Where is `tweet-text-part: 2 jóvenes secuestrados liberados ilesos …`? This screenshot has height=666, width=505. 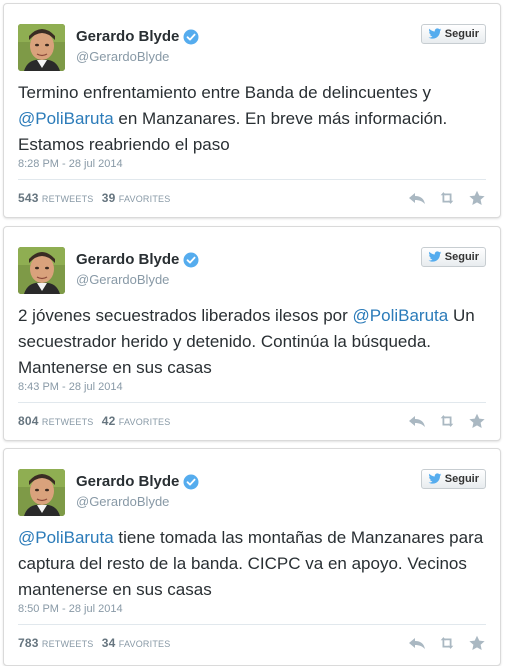
tweet-text-part: 2 jóvenes secuestrados liberados ilesos … is located at coordinates (185, 315).